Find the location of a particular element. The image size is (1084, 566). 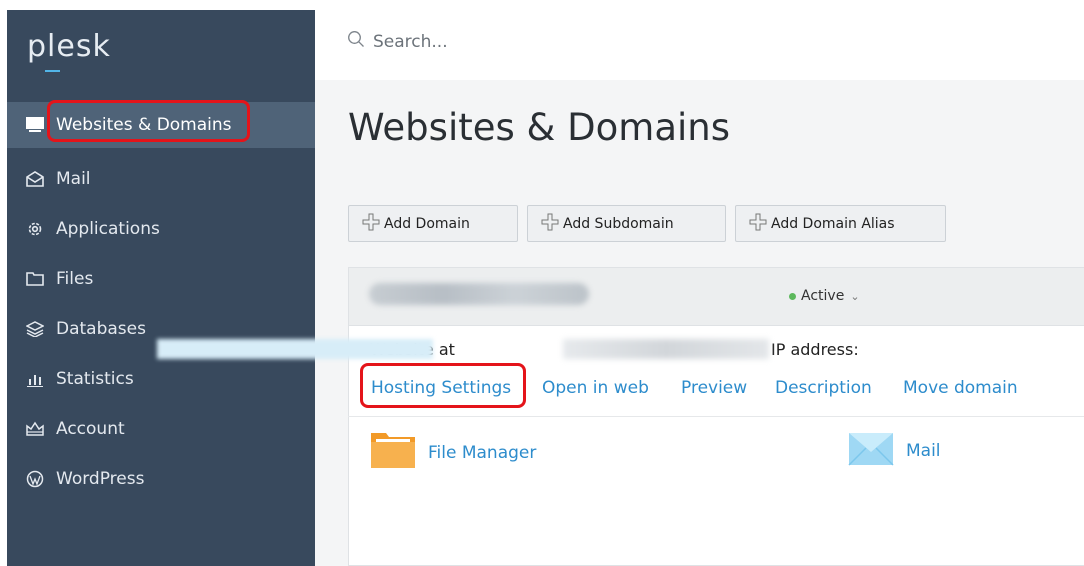

ip-address-redacted is located at coordinates (666, 349).